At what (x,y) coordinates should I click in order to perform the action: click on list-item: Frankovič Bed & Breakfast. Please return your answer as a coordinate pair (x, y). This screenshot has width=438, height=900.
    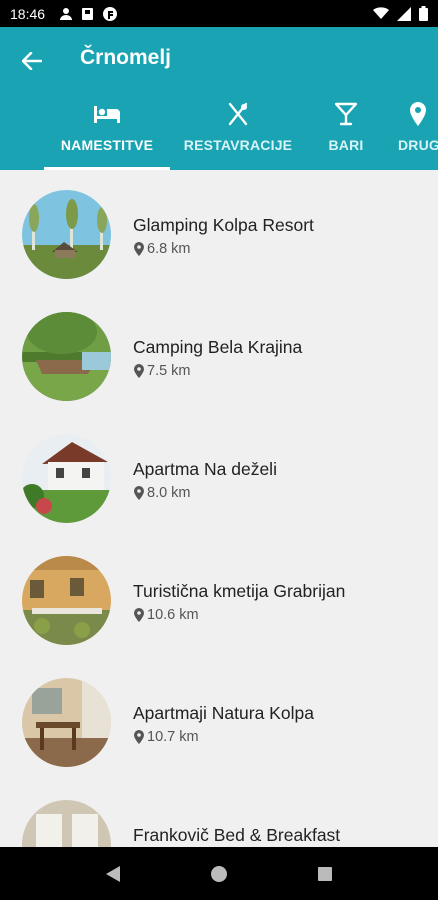
    Looking at the image, I should click on (219, 813).